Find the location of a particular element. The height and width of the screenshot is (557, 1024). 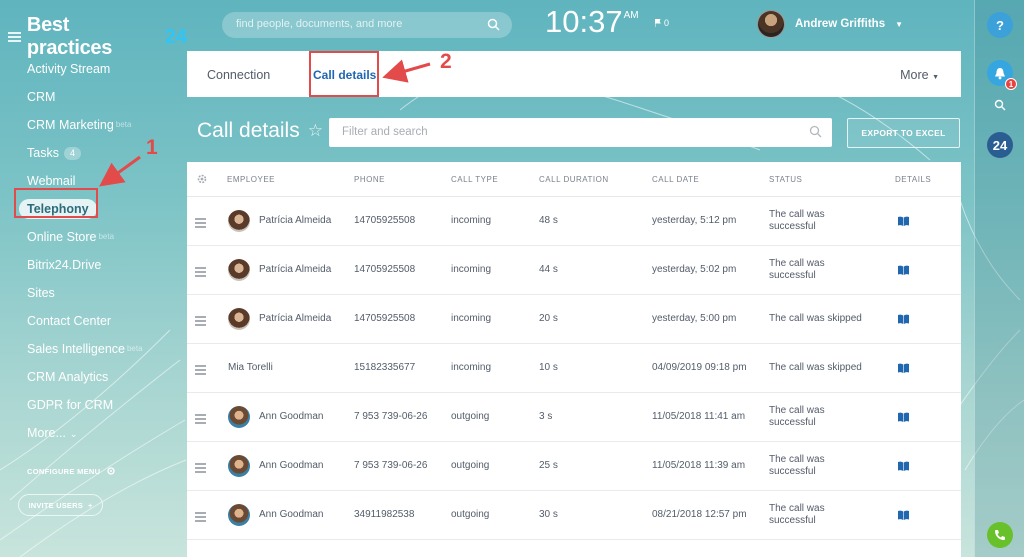

call-type-cell: outgoing is located at coordinates (470, 416).